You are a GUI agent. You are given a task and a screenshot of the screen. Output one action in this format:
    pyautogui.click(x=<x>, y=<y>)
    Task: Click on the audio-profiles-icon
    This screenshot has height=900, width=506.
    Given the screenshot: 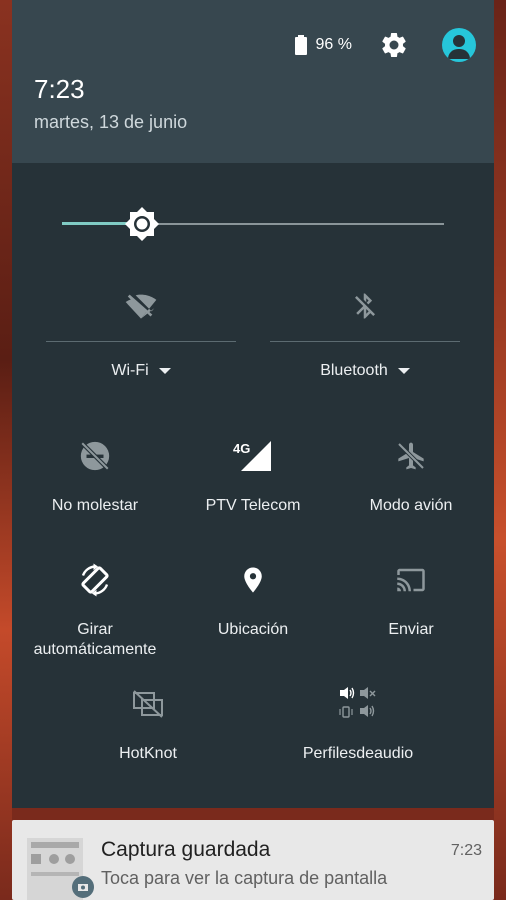 What is the action you would take?
    pyautogui.click(x=357, y=702)
    